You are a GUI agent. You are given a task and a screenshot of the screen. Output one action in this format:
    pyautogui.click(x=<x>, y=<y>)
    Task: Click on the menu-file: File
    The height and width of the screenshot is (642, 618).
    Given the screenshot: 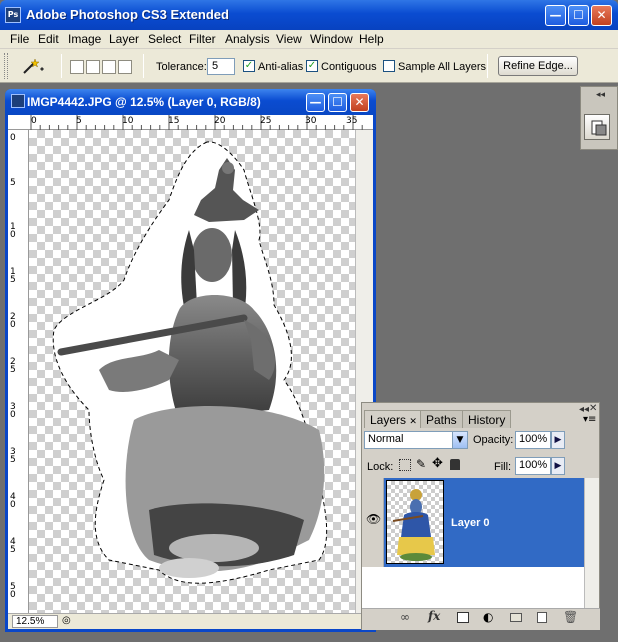 What is the action you would take?
    pyautogui.click(x=19, y=39)
    